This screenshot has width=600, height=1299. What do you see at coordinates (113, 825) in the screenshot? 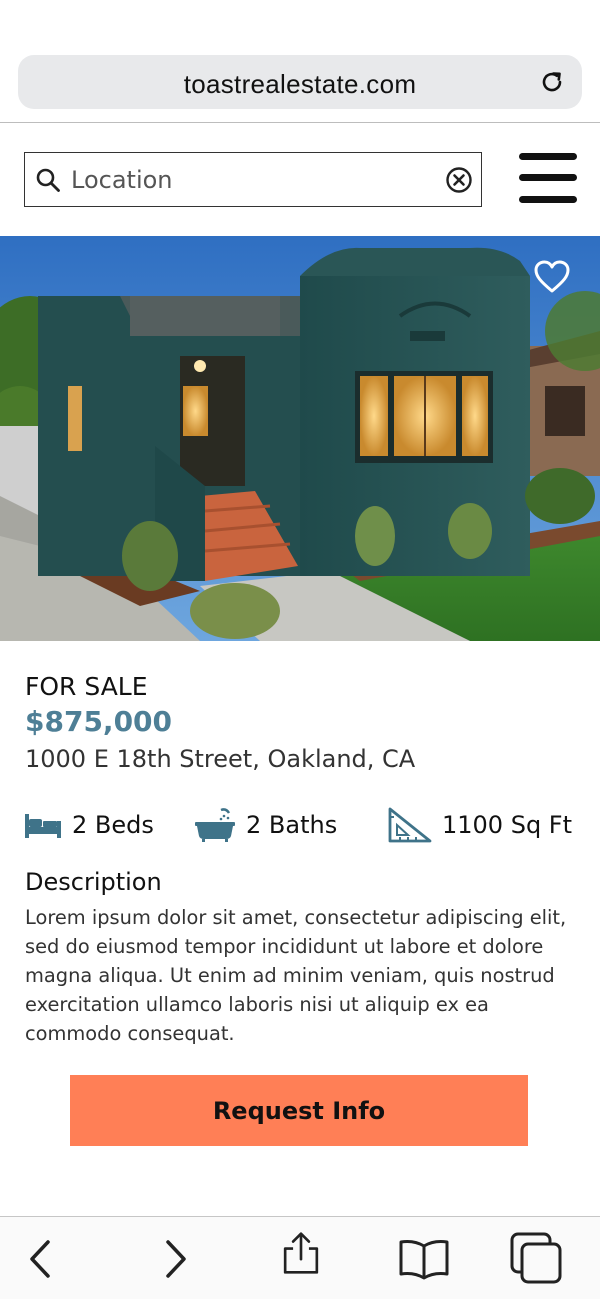
I see `feature-beds-label: 2 Beds` at bounding box center [113, 825].